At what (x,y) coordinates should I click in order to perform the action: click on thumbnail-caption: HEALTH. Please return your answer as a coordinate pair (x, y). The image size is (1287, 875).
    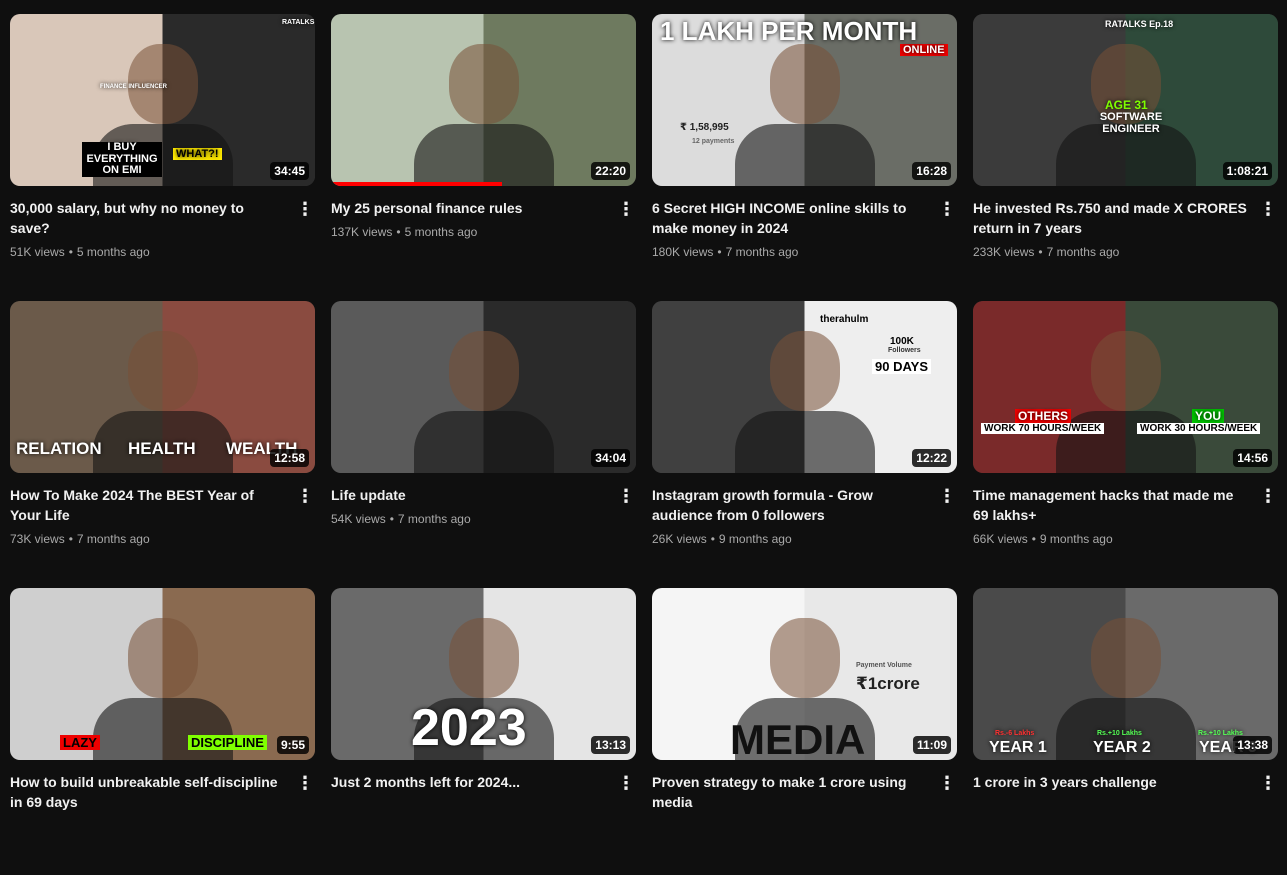
    Looking at the image, I should click on (162, 448).